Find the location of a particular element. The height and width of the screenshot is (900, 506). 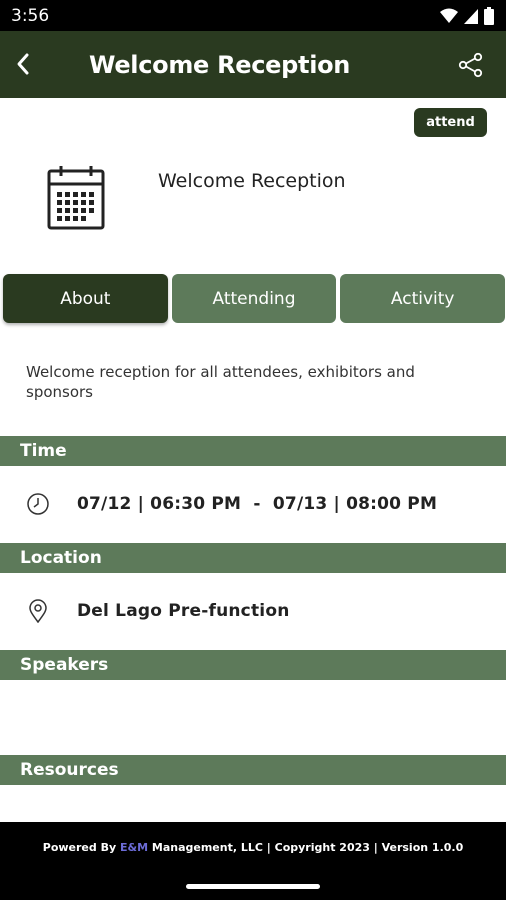

share-button is located at coordinates (471, 65).